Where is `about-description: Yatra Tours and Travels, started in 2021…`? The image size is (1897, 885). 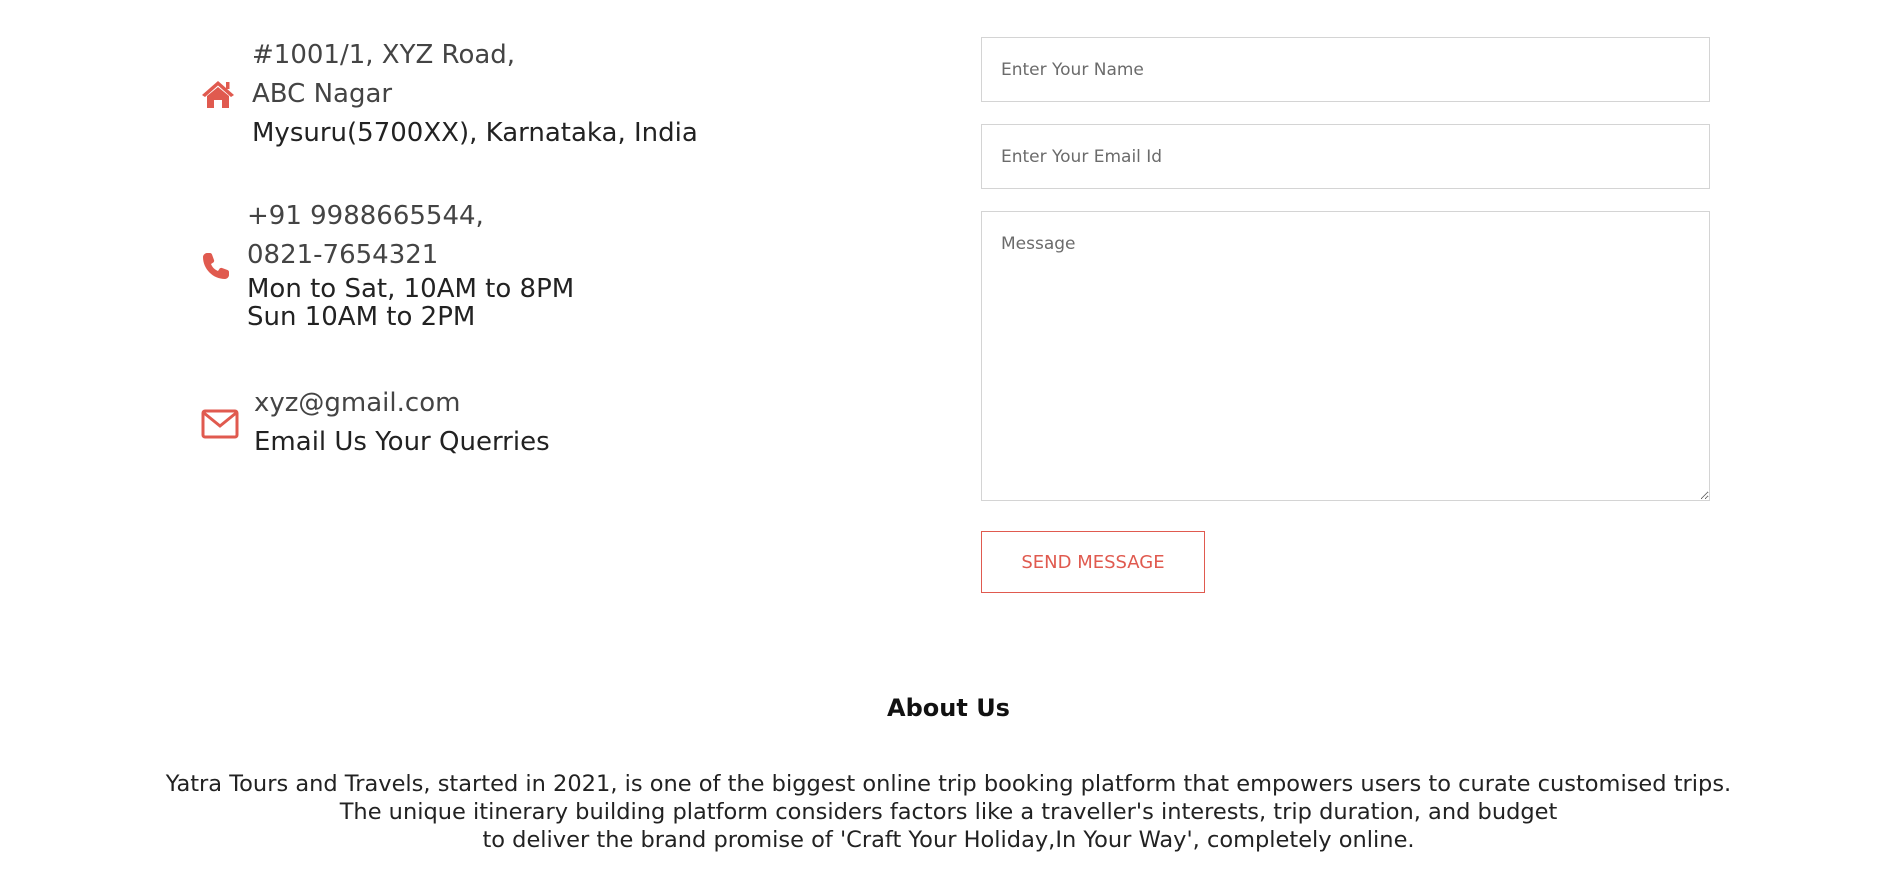 about-description: Yatra Tours and Travels, started in 2021… is located at coordinates (948, 812).